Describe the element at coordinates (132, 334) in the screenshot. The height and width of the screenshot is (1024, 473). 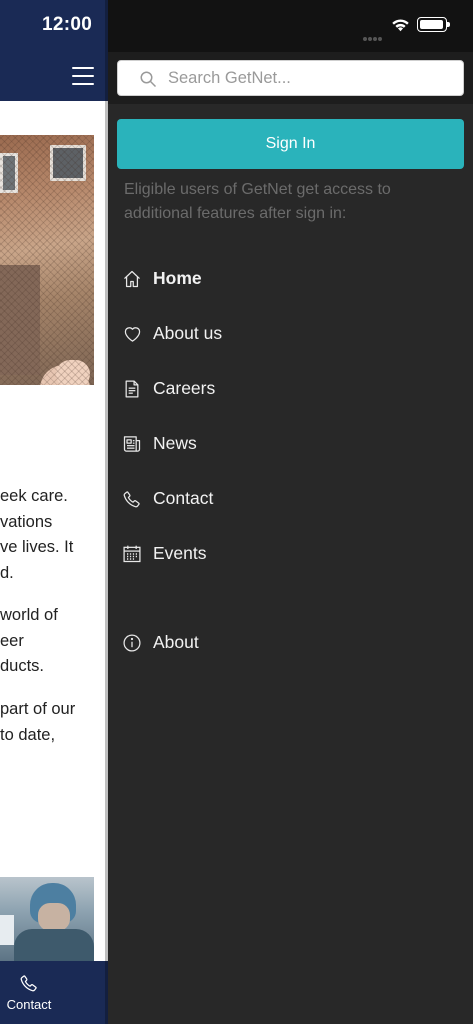
I see `heart-icon` at that location.